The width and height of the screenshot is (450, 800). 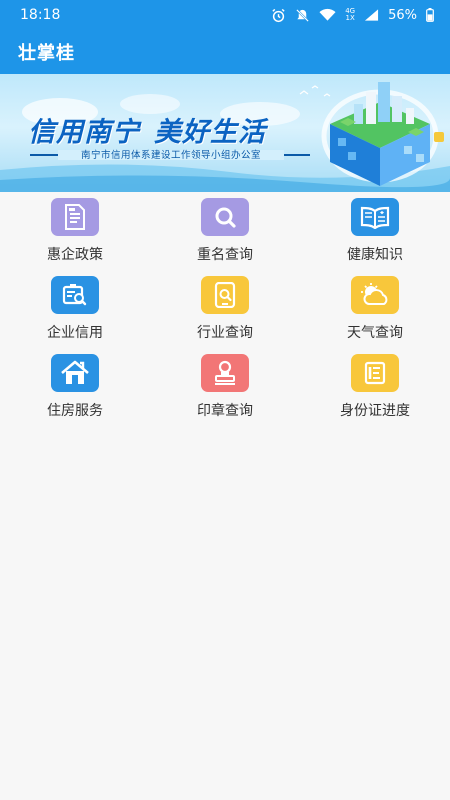 I want to click on banner-subtitle: 南宁市信用体系建设工作领导小组办公室, so click(x=170, y=155).